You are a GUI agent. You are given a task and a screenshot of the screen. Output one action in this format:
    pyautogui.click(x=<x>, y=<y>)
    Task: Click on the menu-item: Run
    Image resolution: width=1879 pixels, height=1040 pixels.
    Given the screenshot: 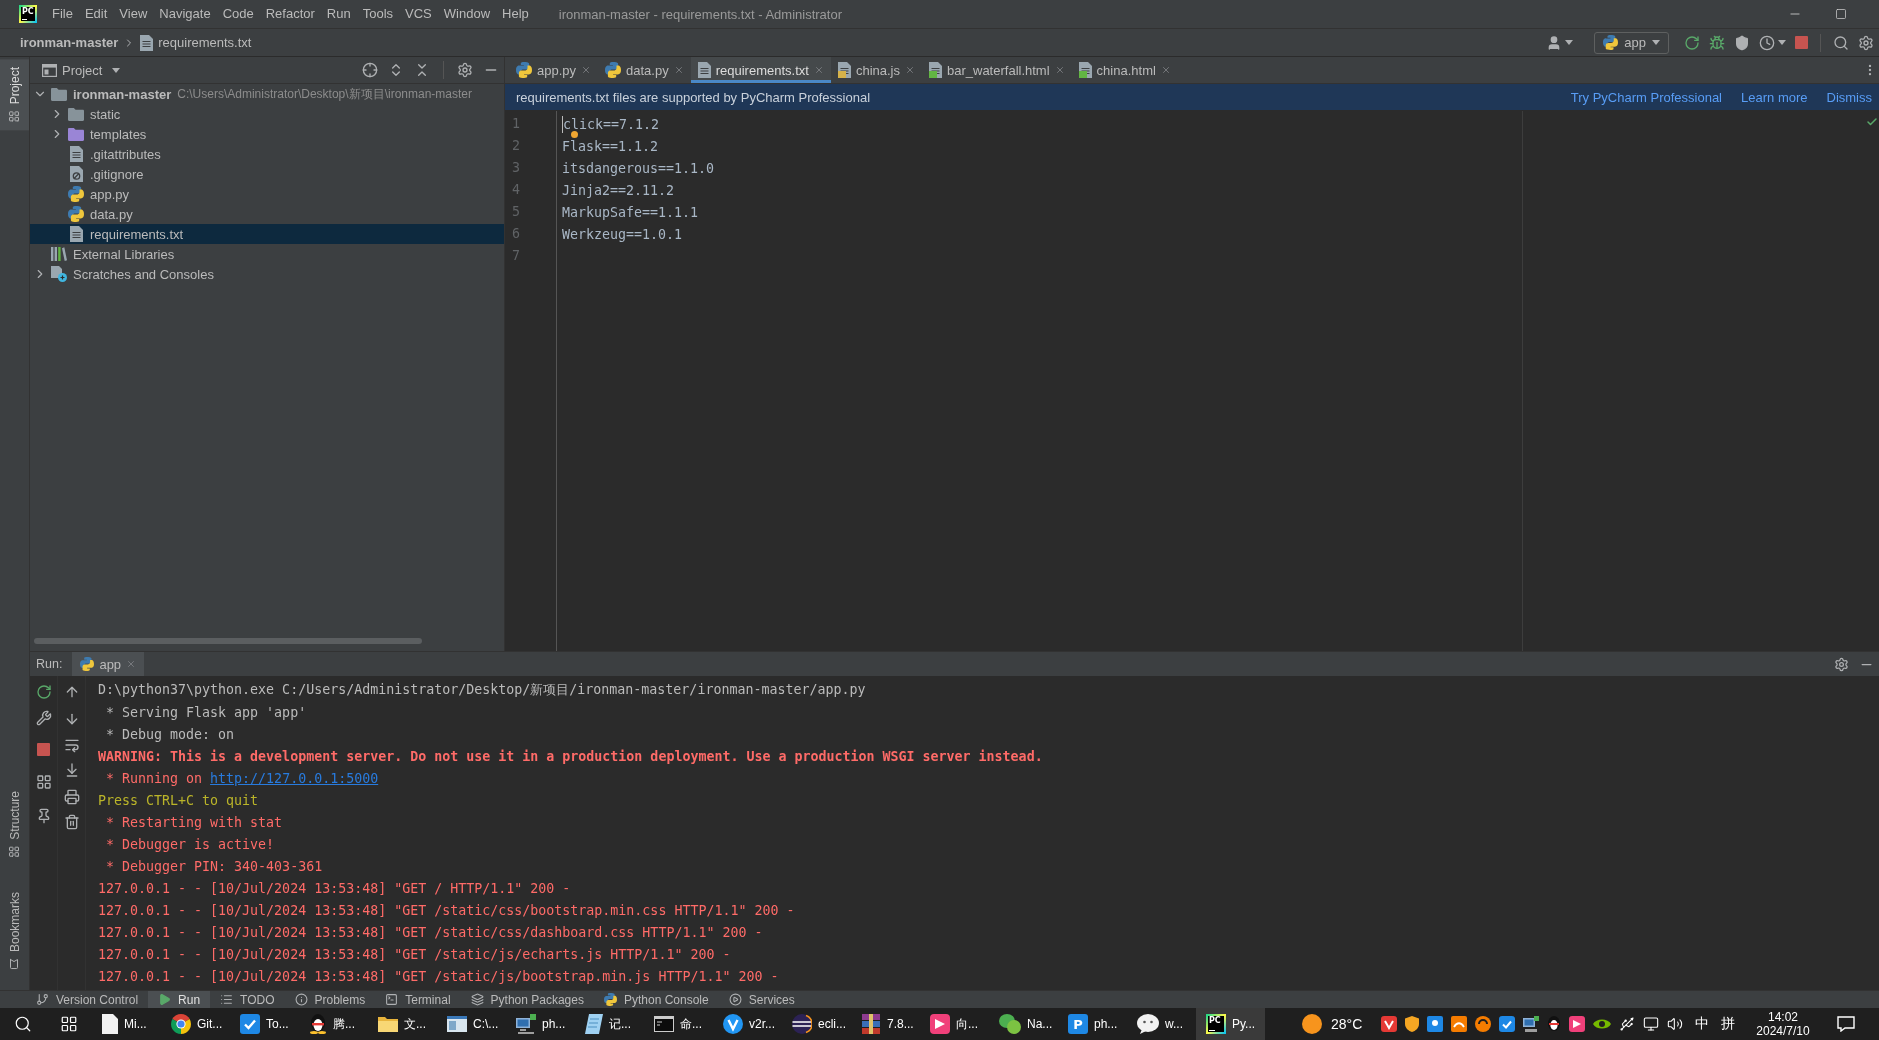 What is the action you would take?
    pyautogui.click(x=338, y=14)
    